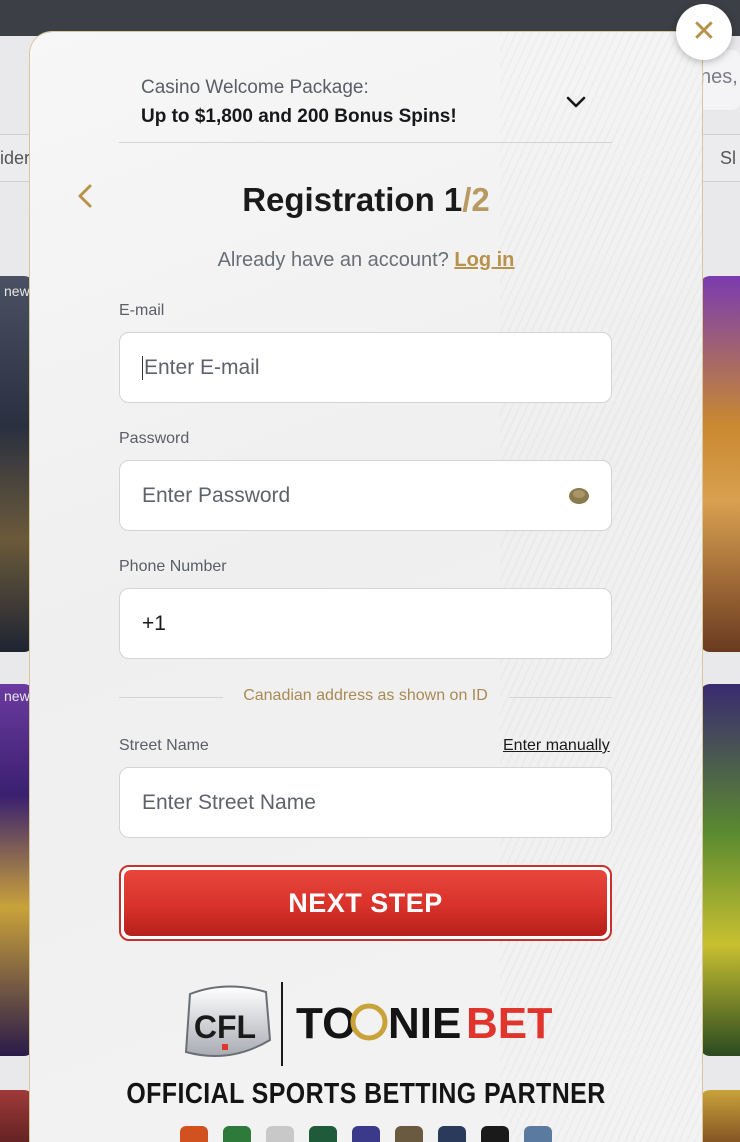 Image resolution: width=740 pixels, height=1142 pixels. What do you see at coordinates (154, 438) in the screenshot?
I see `password-label: Password` at bounding box center [154, 438].